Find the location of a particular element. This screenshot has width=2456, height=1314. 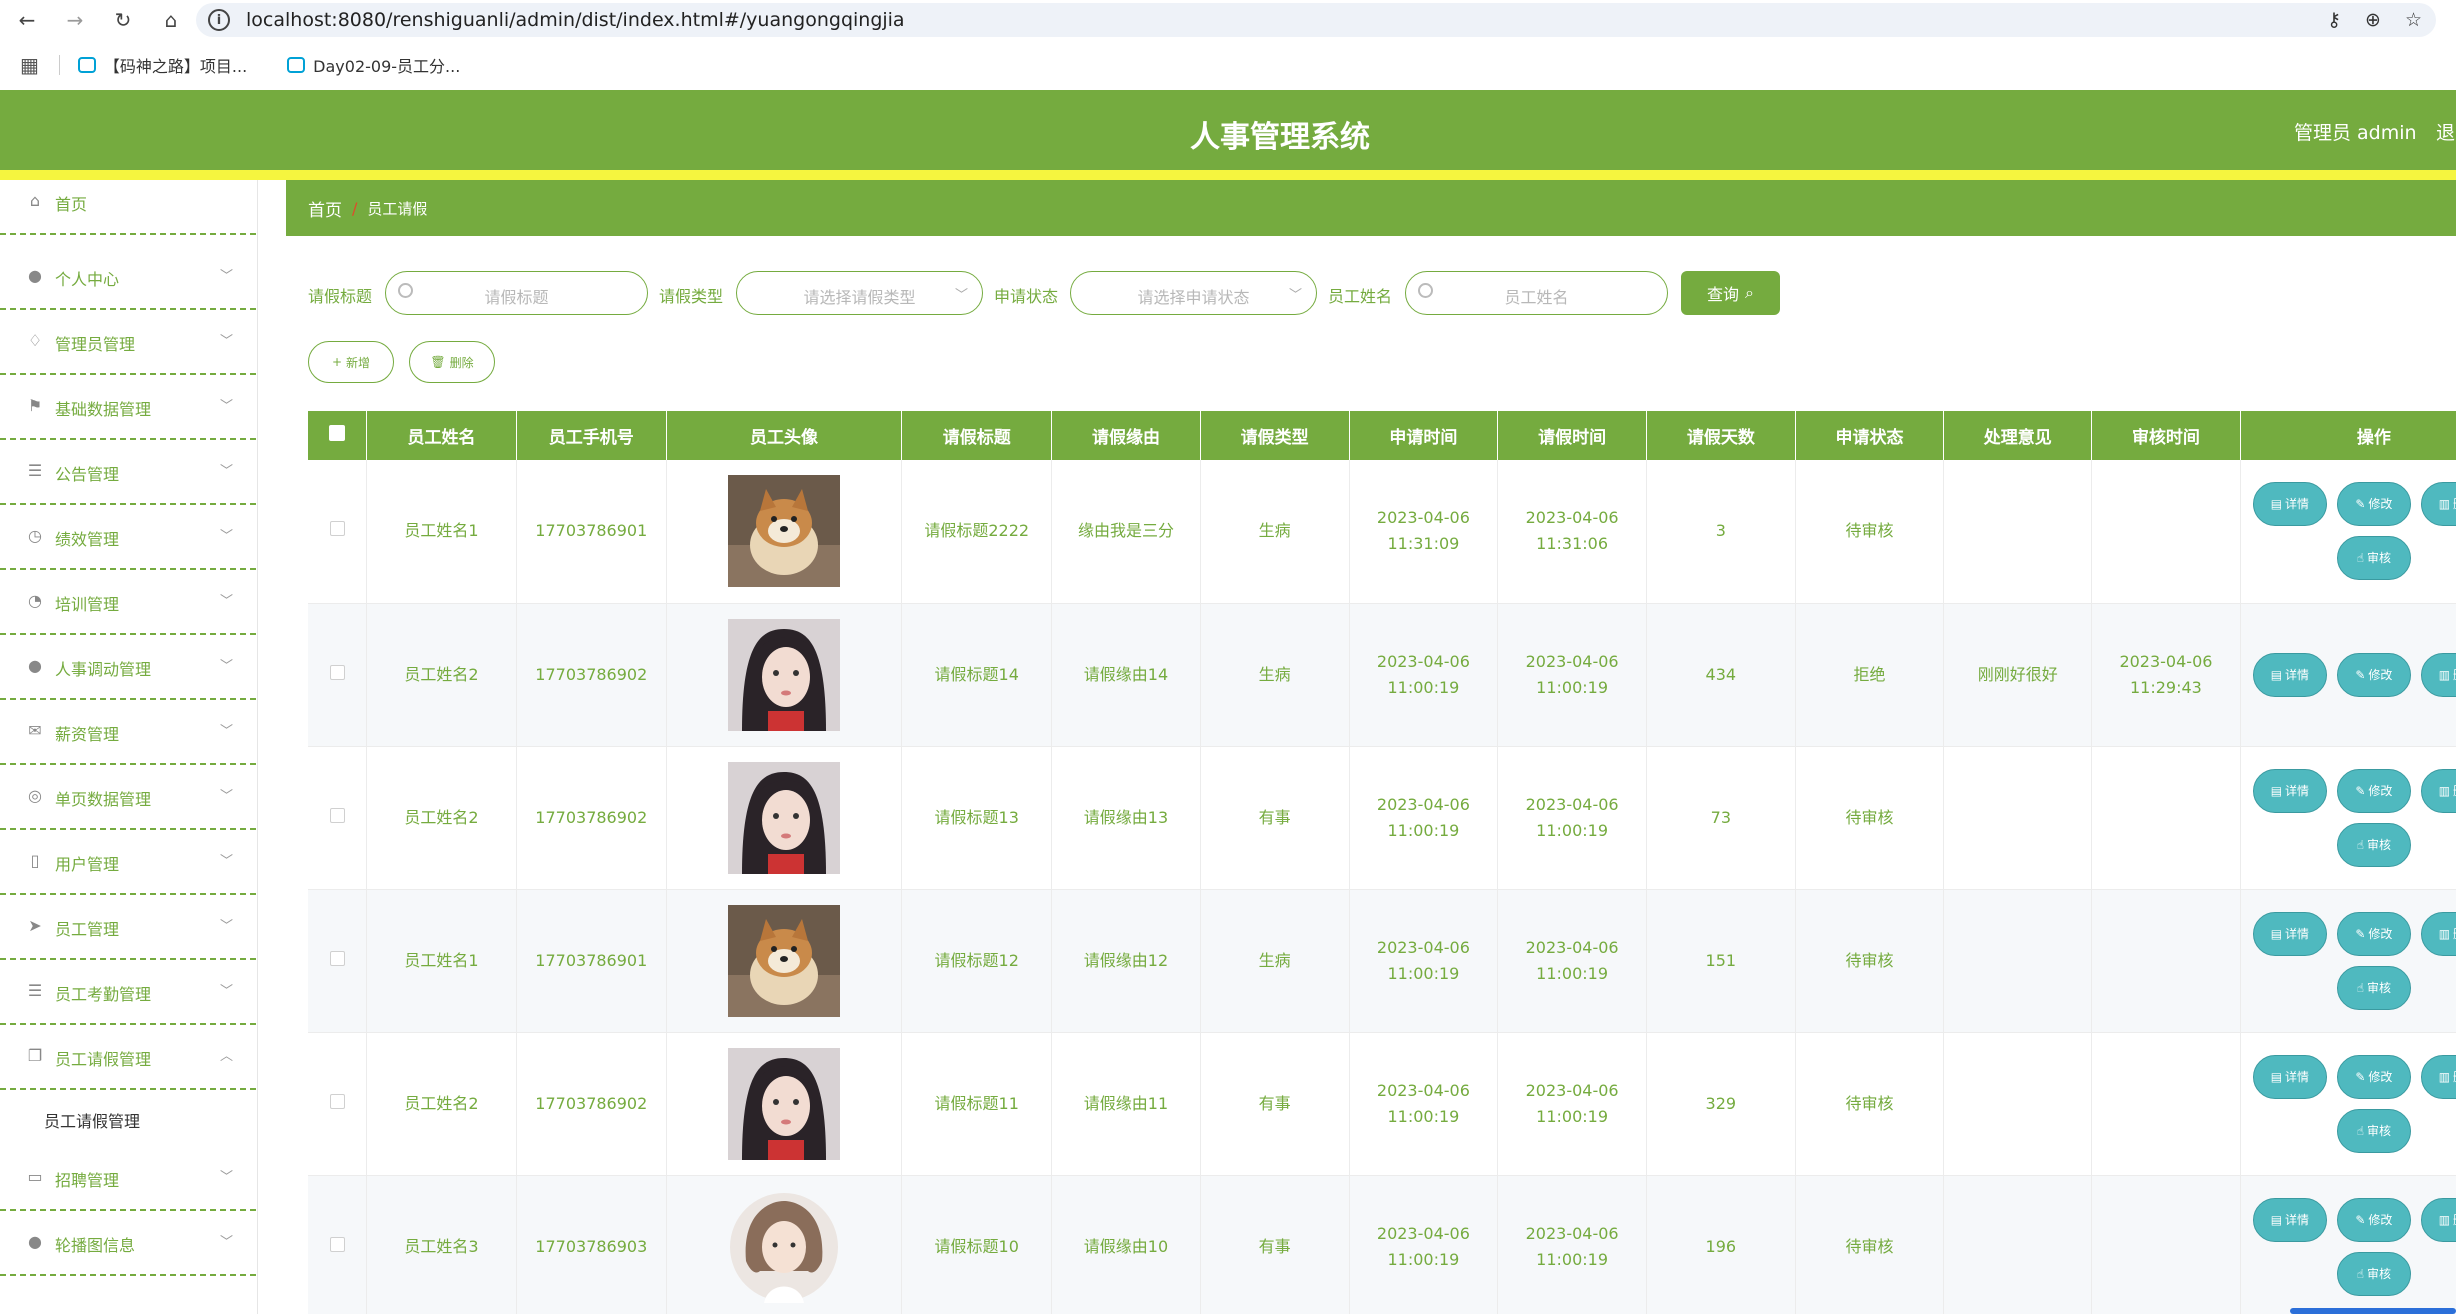

cell-review-time is located at coordinates (2166, 818).